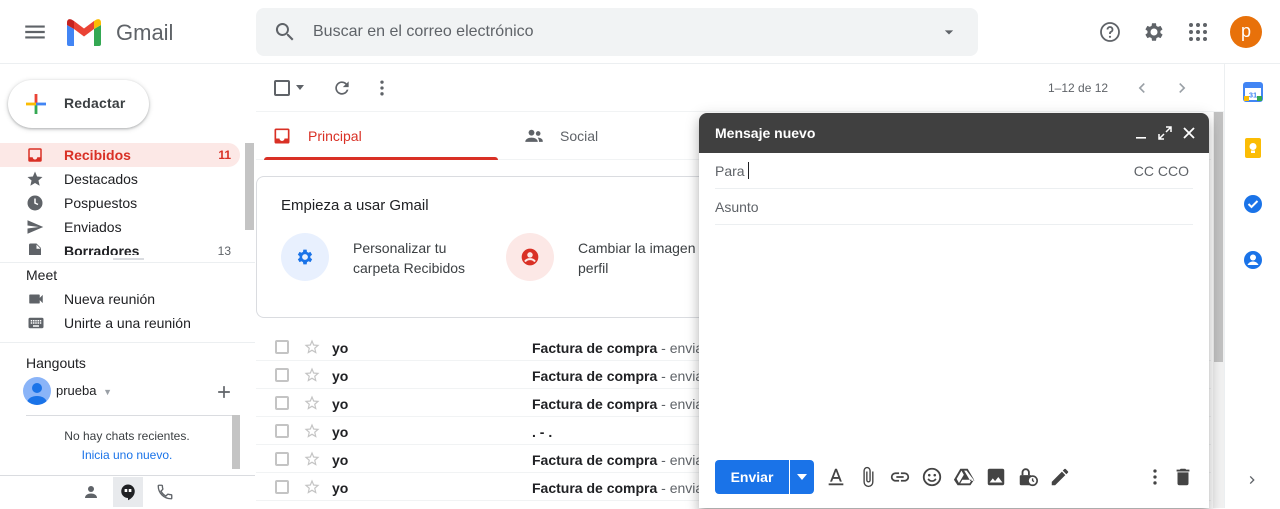 The width and height of the screenshot is (1280, 509). What do you see at coordinates (748, 170) in the screenshot?
I see `text-caret` at bounding box center [748, 170].